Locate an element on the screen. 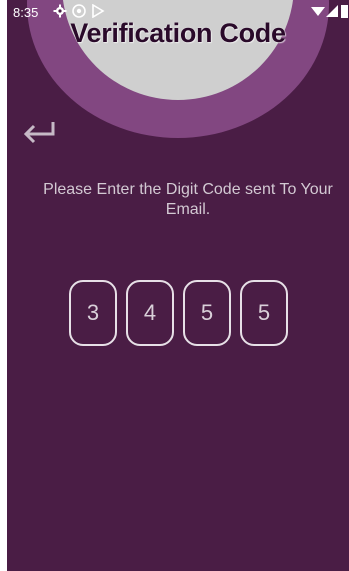 This screenshot has height=571, width=349. cast-icon is located at coordinates (79, 11).